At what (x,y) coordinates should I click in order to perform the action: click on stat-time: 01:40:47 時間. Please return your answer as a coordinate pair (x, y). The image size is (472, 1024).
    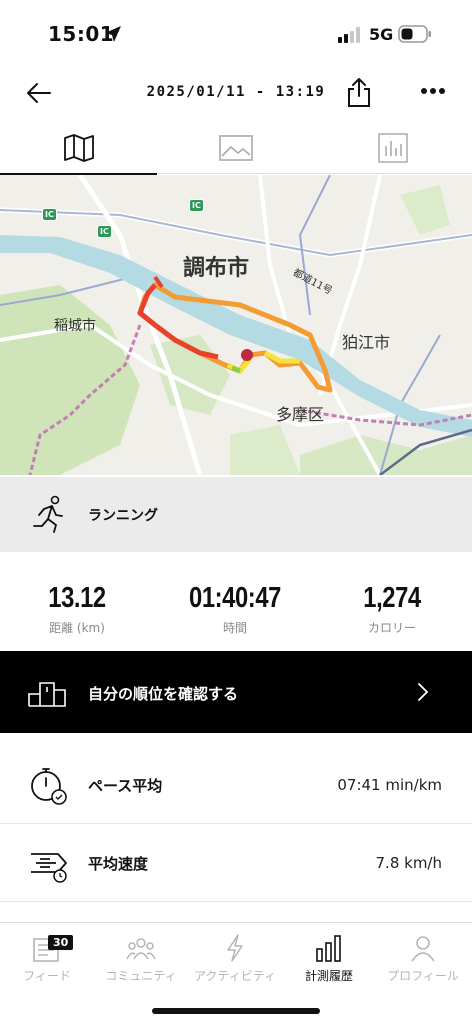
    Looking at the image, I should click on (235, 608).